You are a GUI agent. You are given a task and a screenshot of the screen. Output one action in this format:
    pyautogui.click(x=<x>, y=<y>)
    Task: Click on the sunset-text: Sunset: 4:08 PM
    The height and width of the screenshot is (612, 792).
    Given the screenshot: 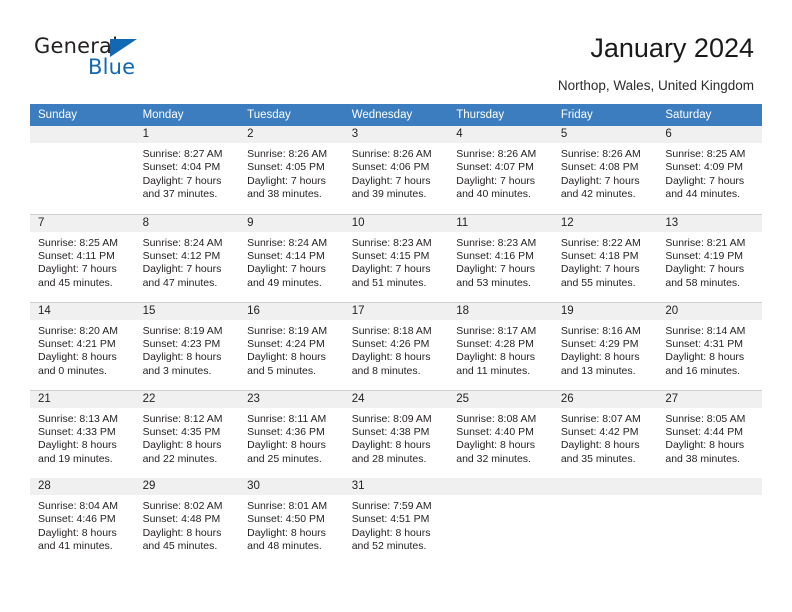 What is the action you would take?
    pyautogui.click(x=599, y=167)
    